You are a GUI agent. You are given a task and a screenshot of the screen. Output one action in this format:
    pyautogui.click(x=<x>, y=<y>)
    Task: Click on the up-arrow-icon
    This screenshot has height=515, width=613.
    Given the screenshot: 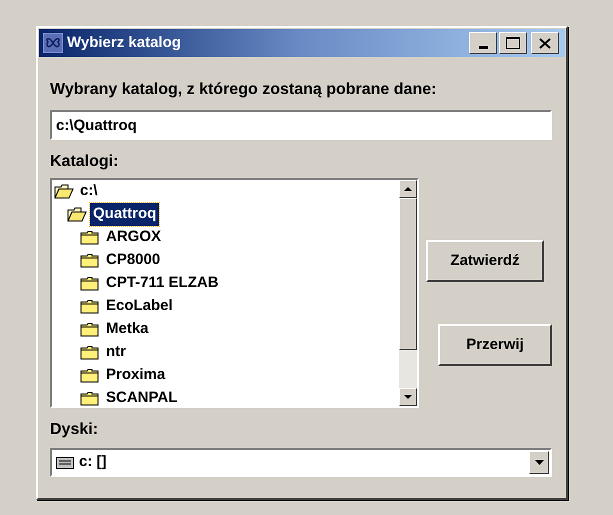 What is the action you would take?
    pyautogui.click(x=408, y=189)
    